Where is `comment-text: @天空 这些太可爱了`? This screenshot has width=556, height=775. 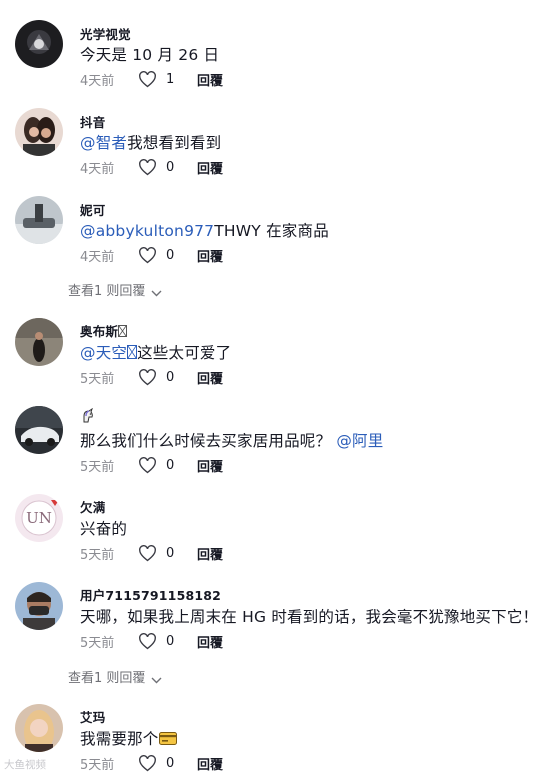
comment-text: @天空 这些太可爱了 is located at coordinates (155, 352).